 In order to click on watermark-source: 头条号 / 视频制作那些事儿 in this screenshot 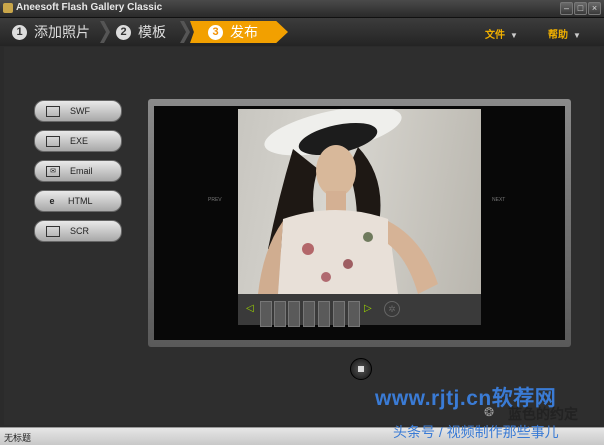, I will do `click(476, 432)`.